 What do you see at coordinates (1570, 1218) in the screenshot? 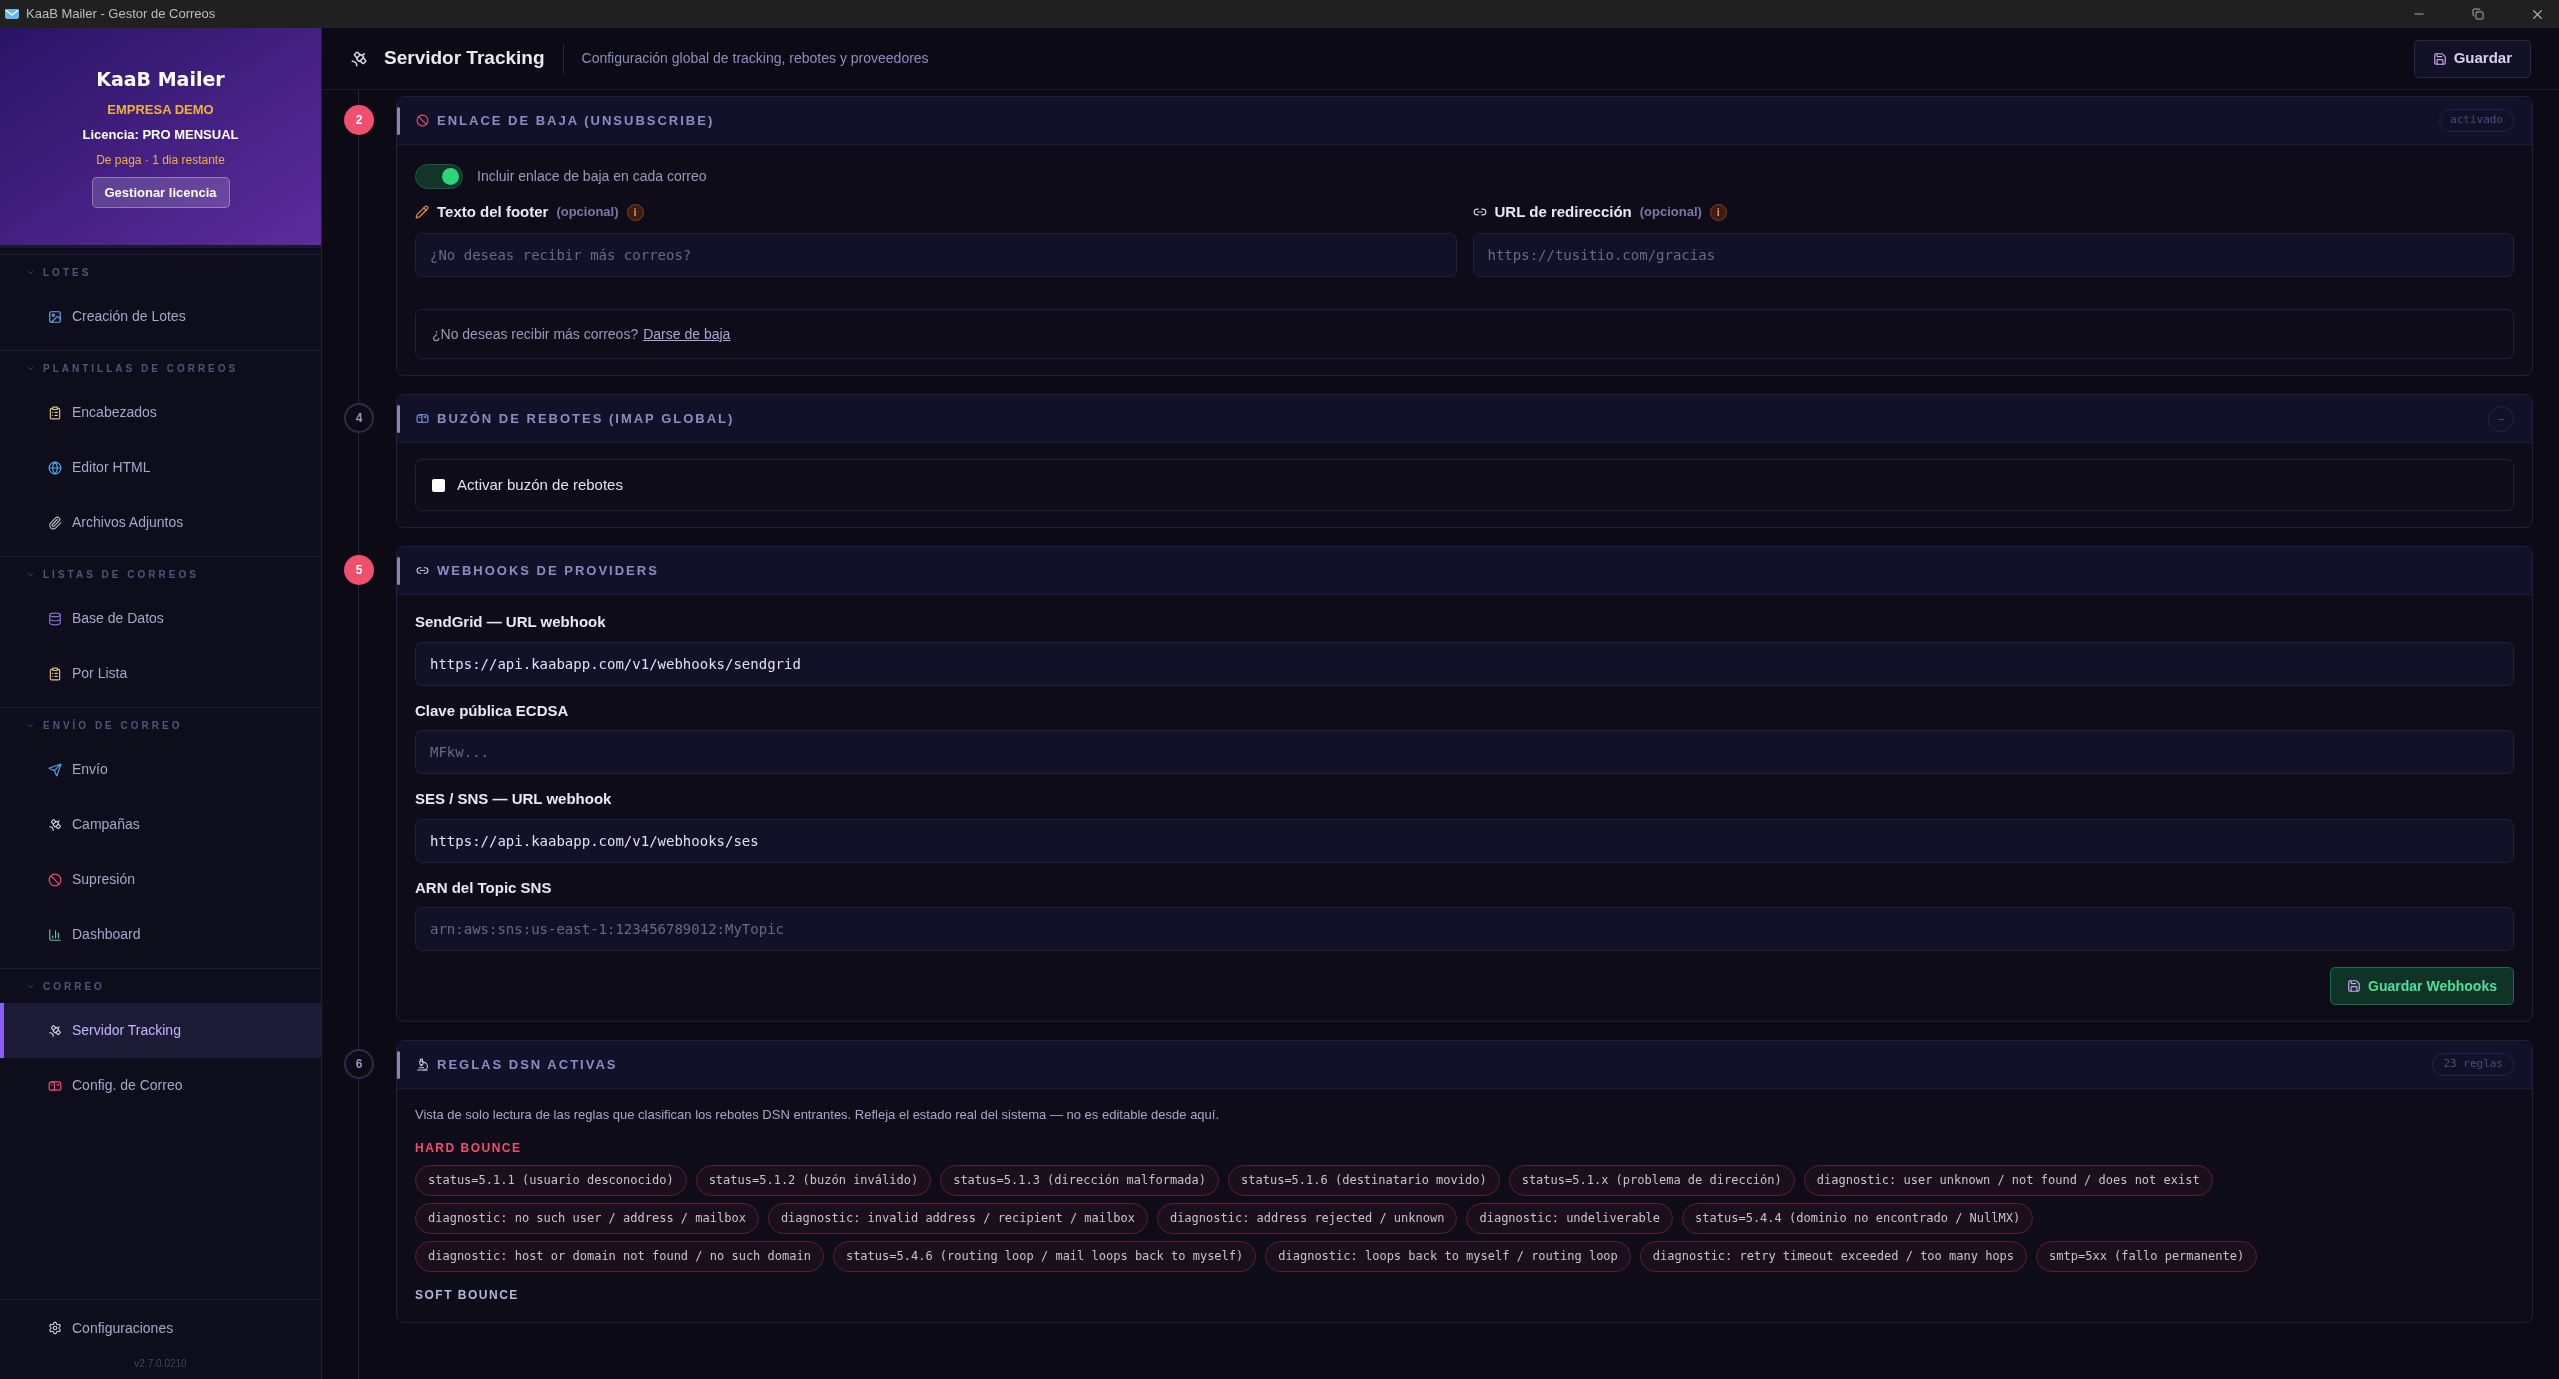
I see `rule-tag: diagnostic: undeliverable` at bounding box center [1570, 1218].